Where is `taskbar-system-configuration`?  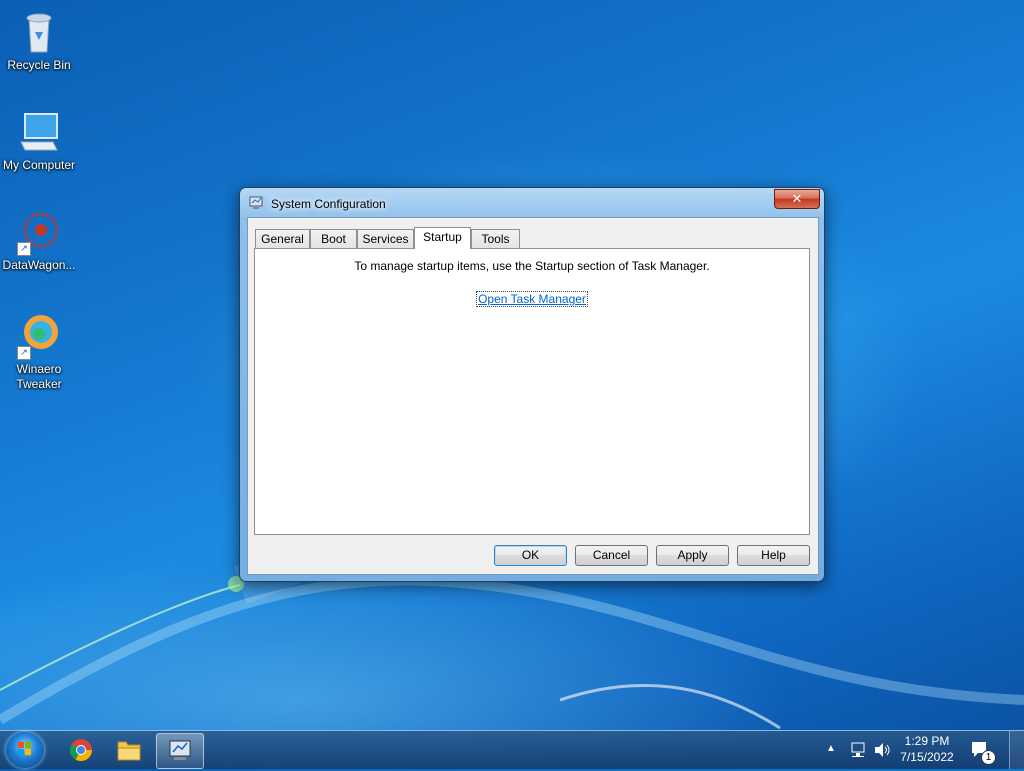 taskbar-system-configuration is located at coordinates (180, 751).